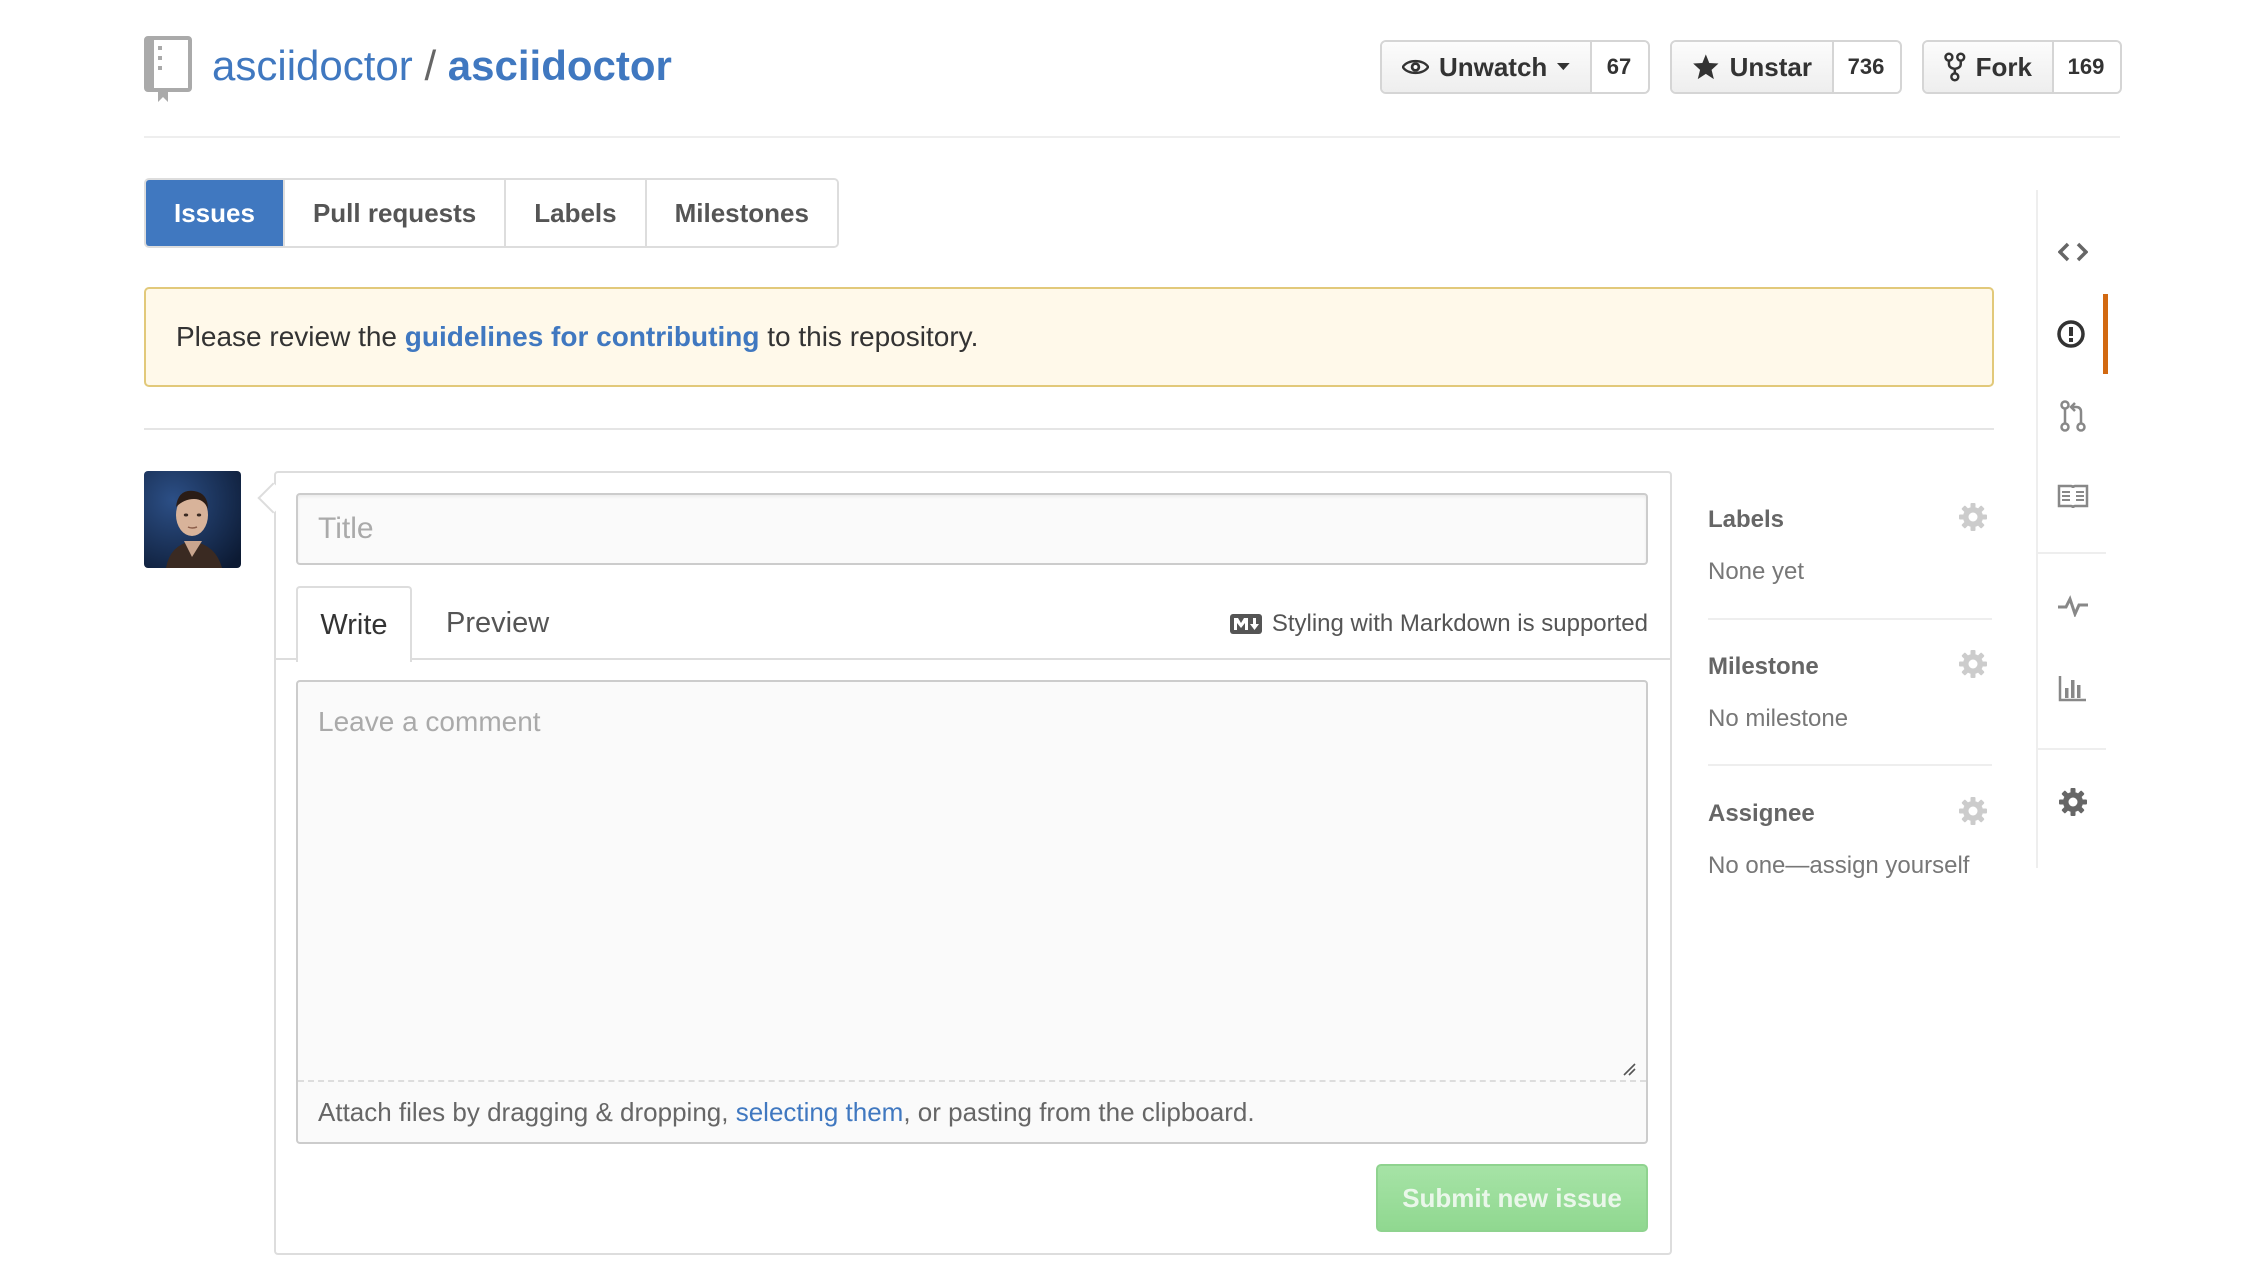  I want to click on nav-wiki, so click(2073, 496).